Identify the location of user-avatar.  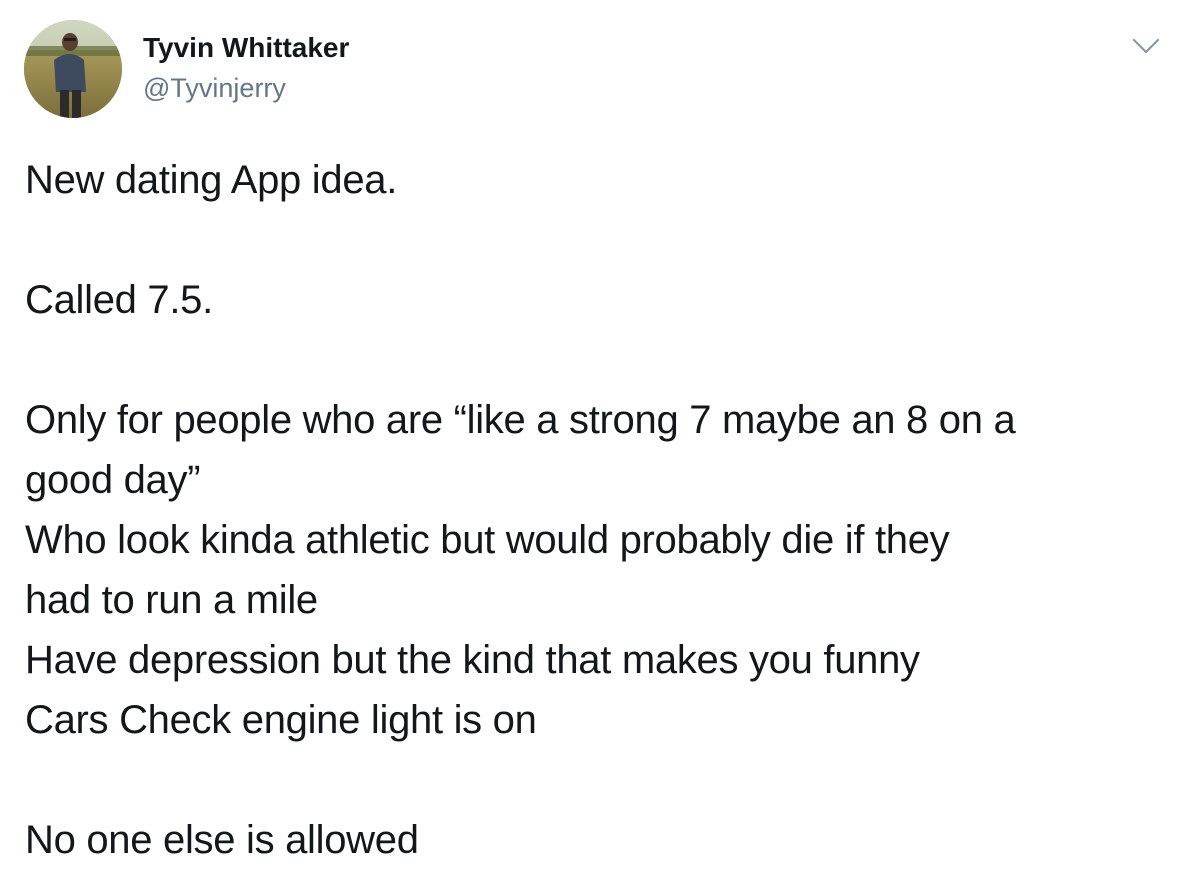
(73, 69).